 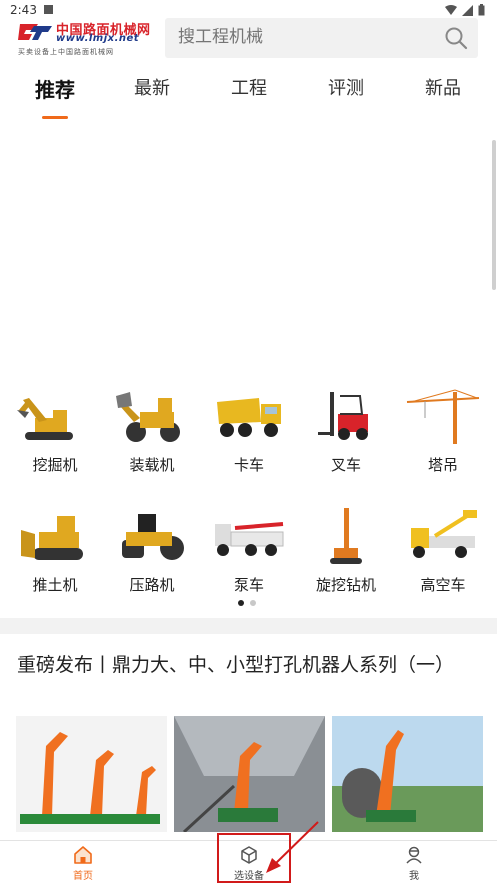 I want to click on tab-new-products: 新品, so click(x=443, y=87).